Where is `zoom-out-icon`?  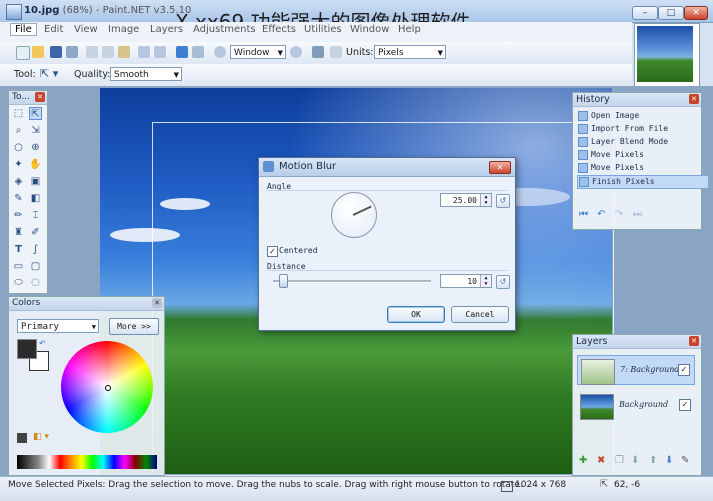 zoom-out-icon is located at coordinates (220, 52).